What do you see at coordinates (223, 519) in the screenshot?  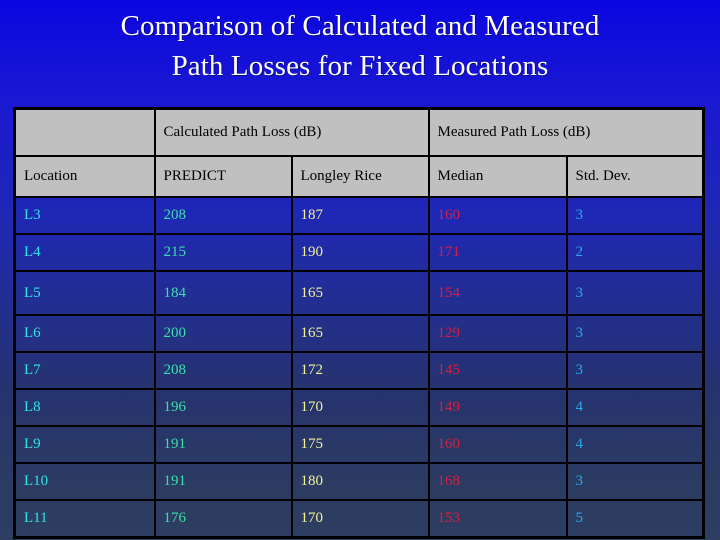 I see `cell-predict: 176` at bounding box center [223, 519].